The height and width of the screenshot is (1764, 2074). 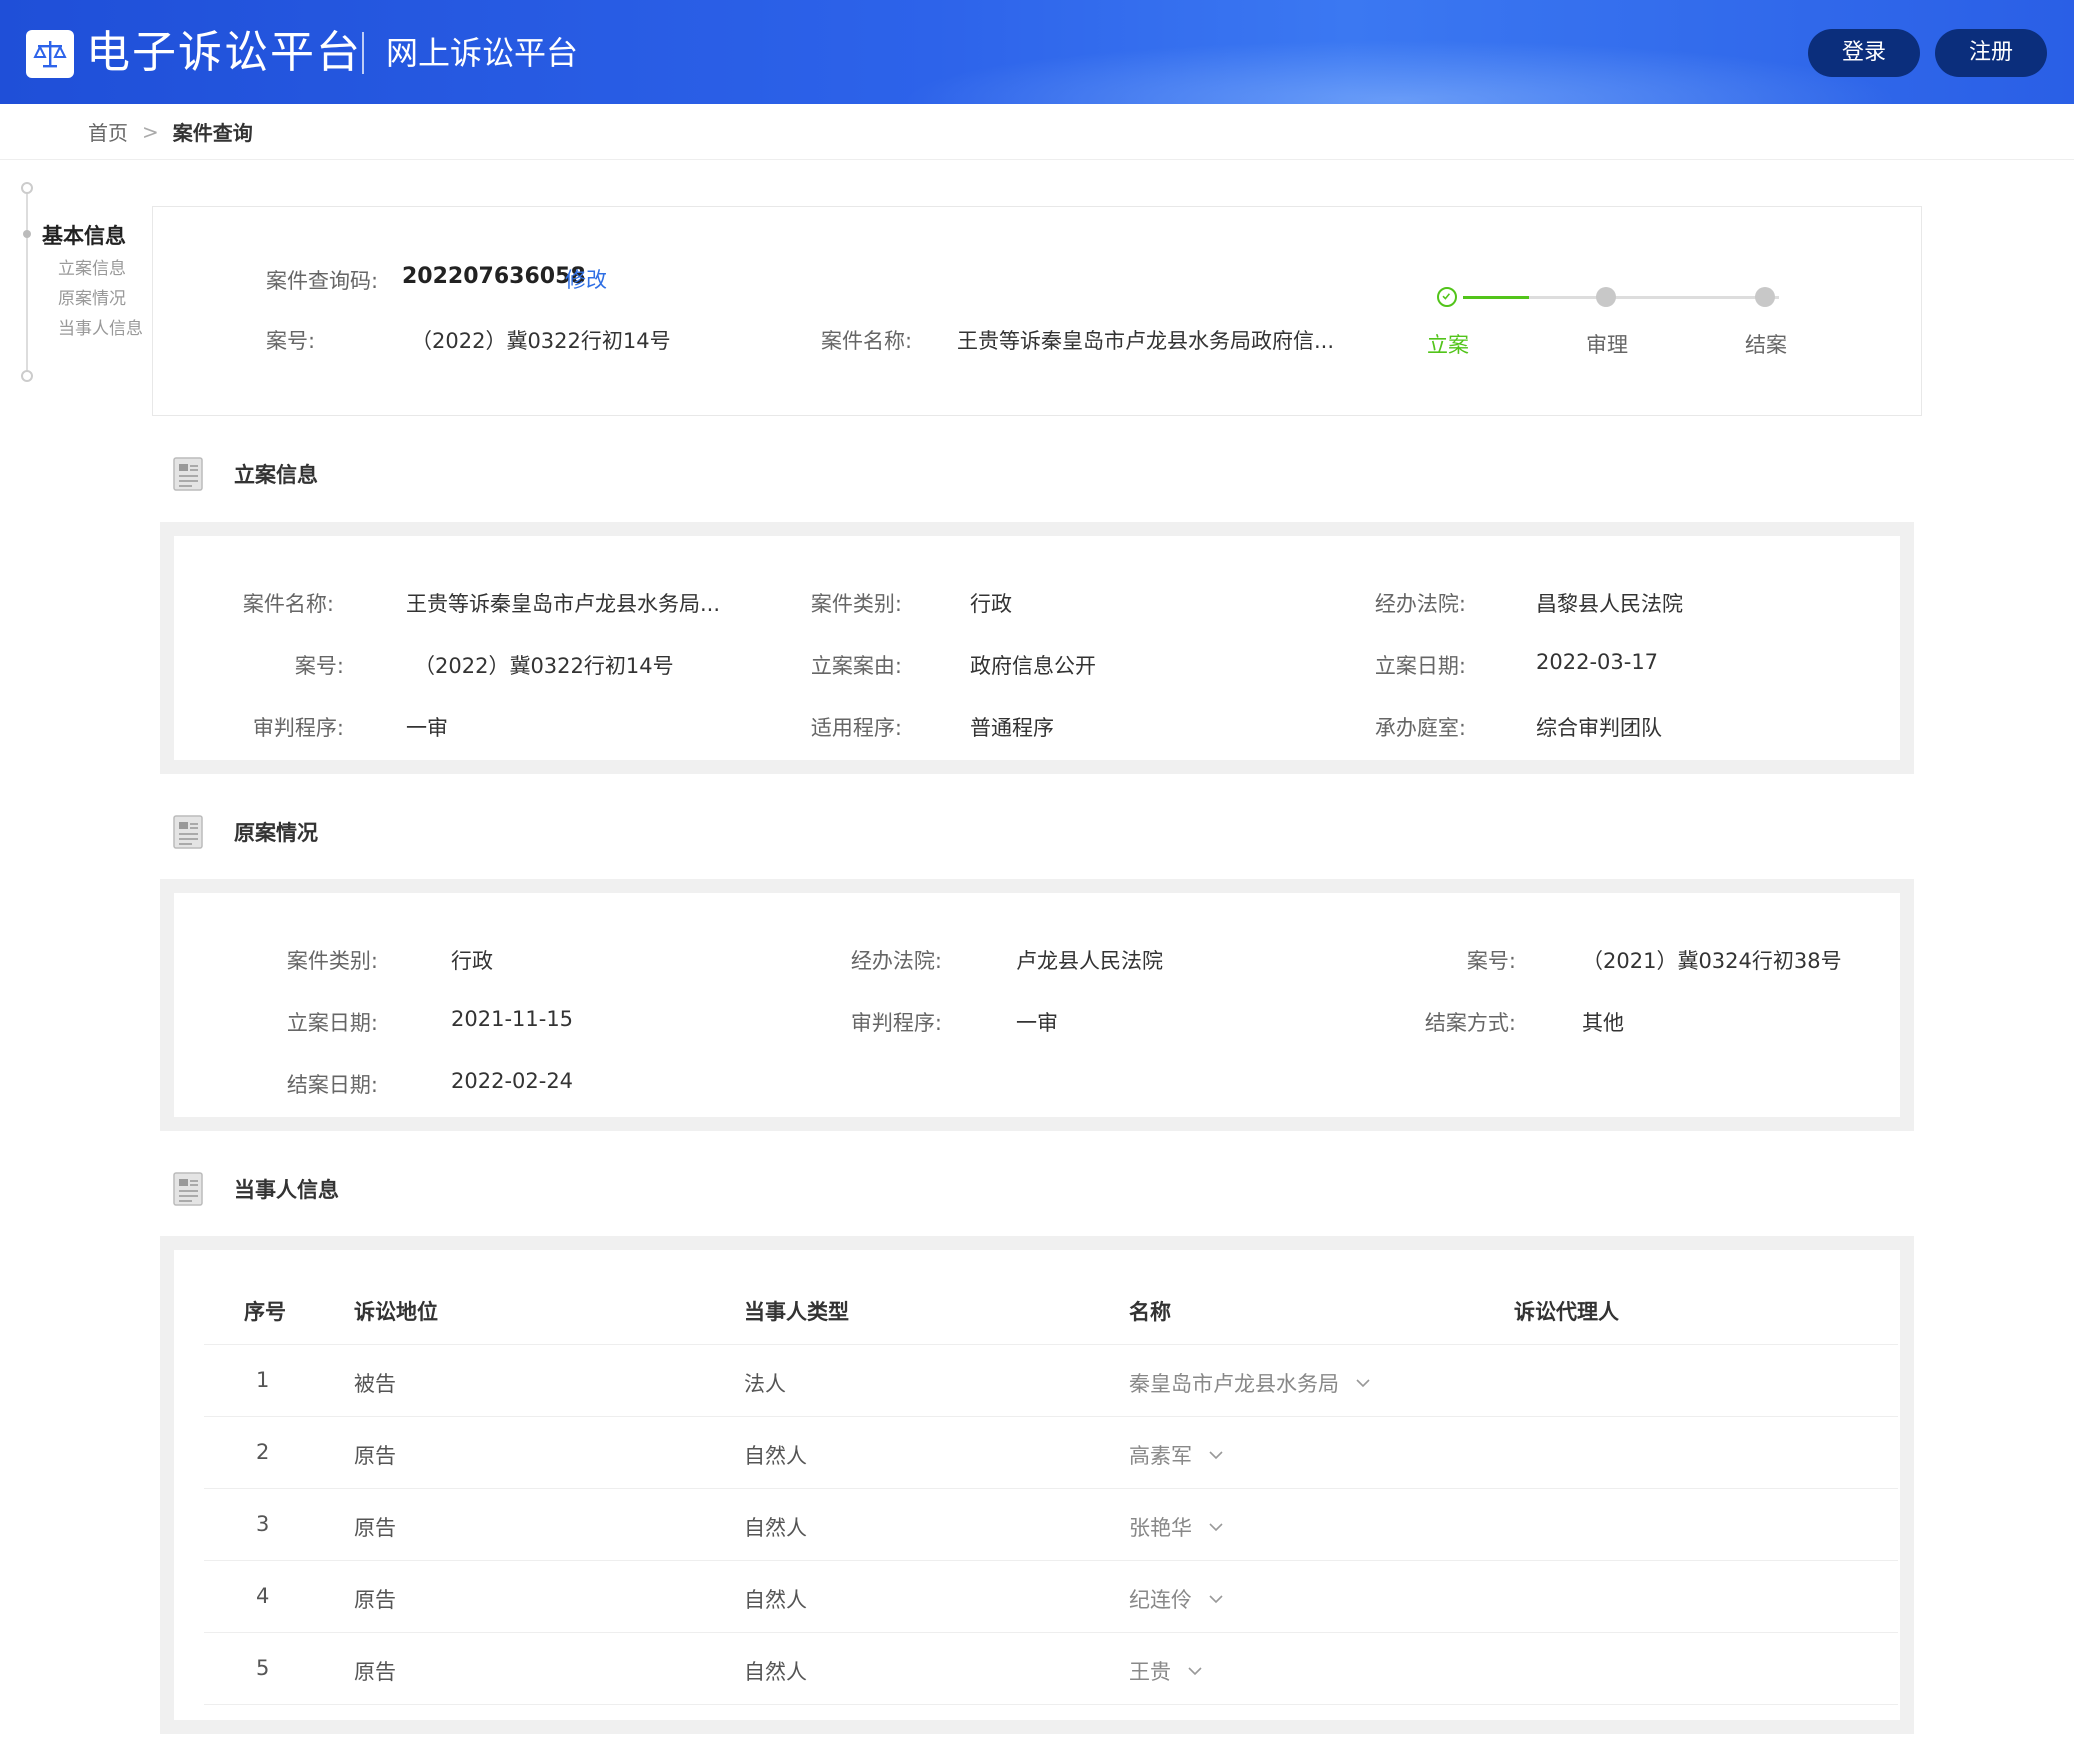 I want to click on step-label-filing: 立案, so click(x=1448, y=345).